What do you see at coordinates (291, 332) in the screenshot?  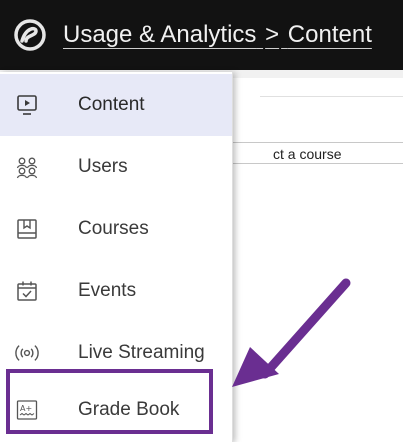 I see `annotation-arrow-icon` at bounding box center [291, 332].